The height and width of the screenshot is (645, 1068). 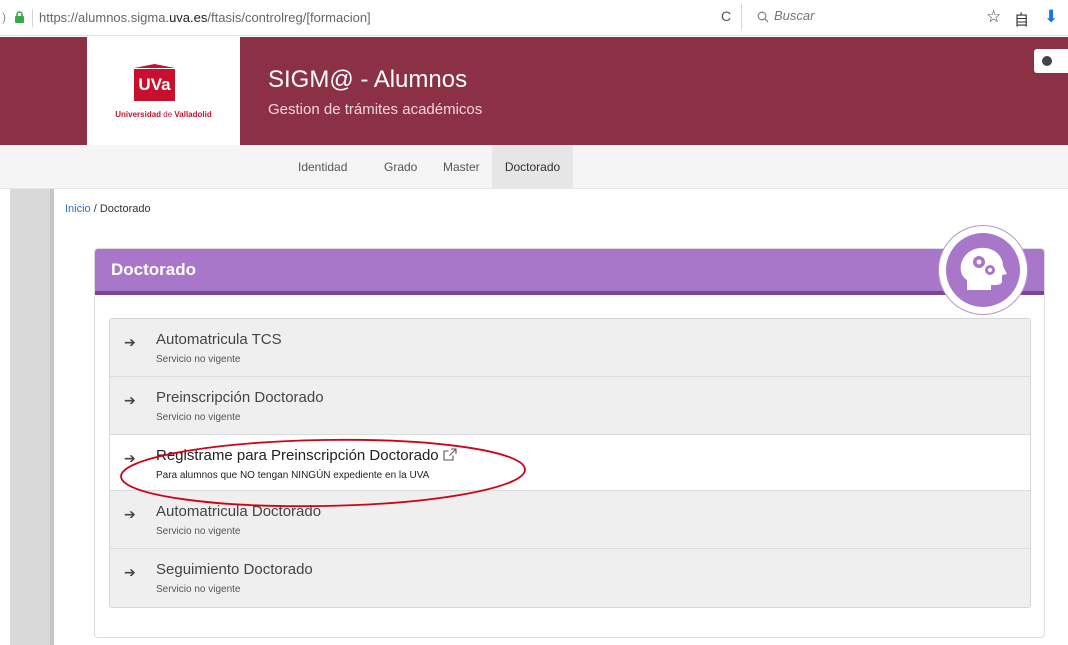 I want to click on breadcrumb: Inicio / Doctorado, so click(x=108, y=209).